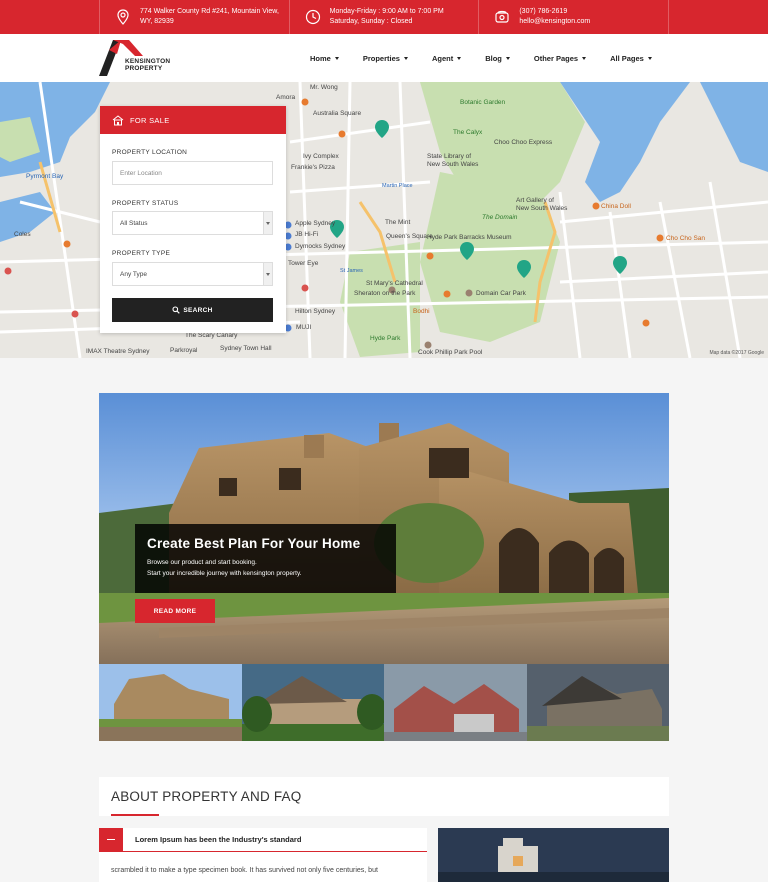  I want to click on map-label: Sydney Town Hall, so click(246, 348).